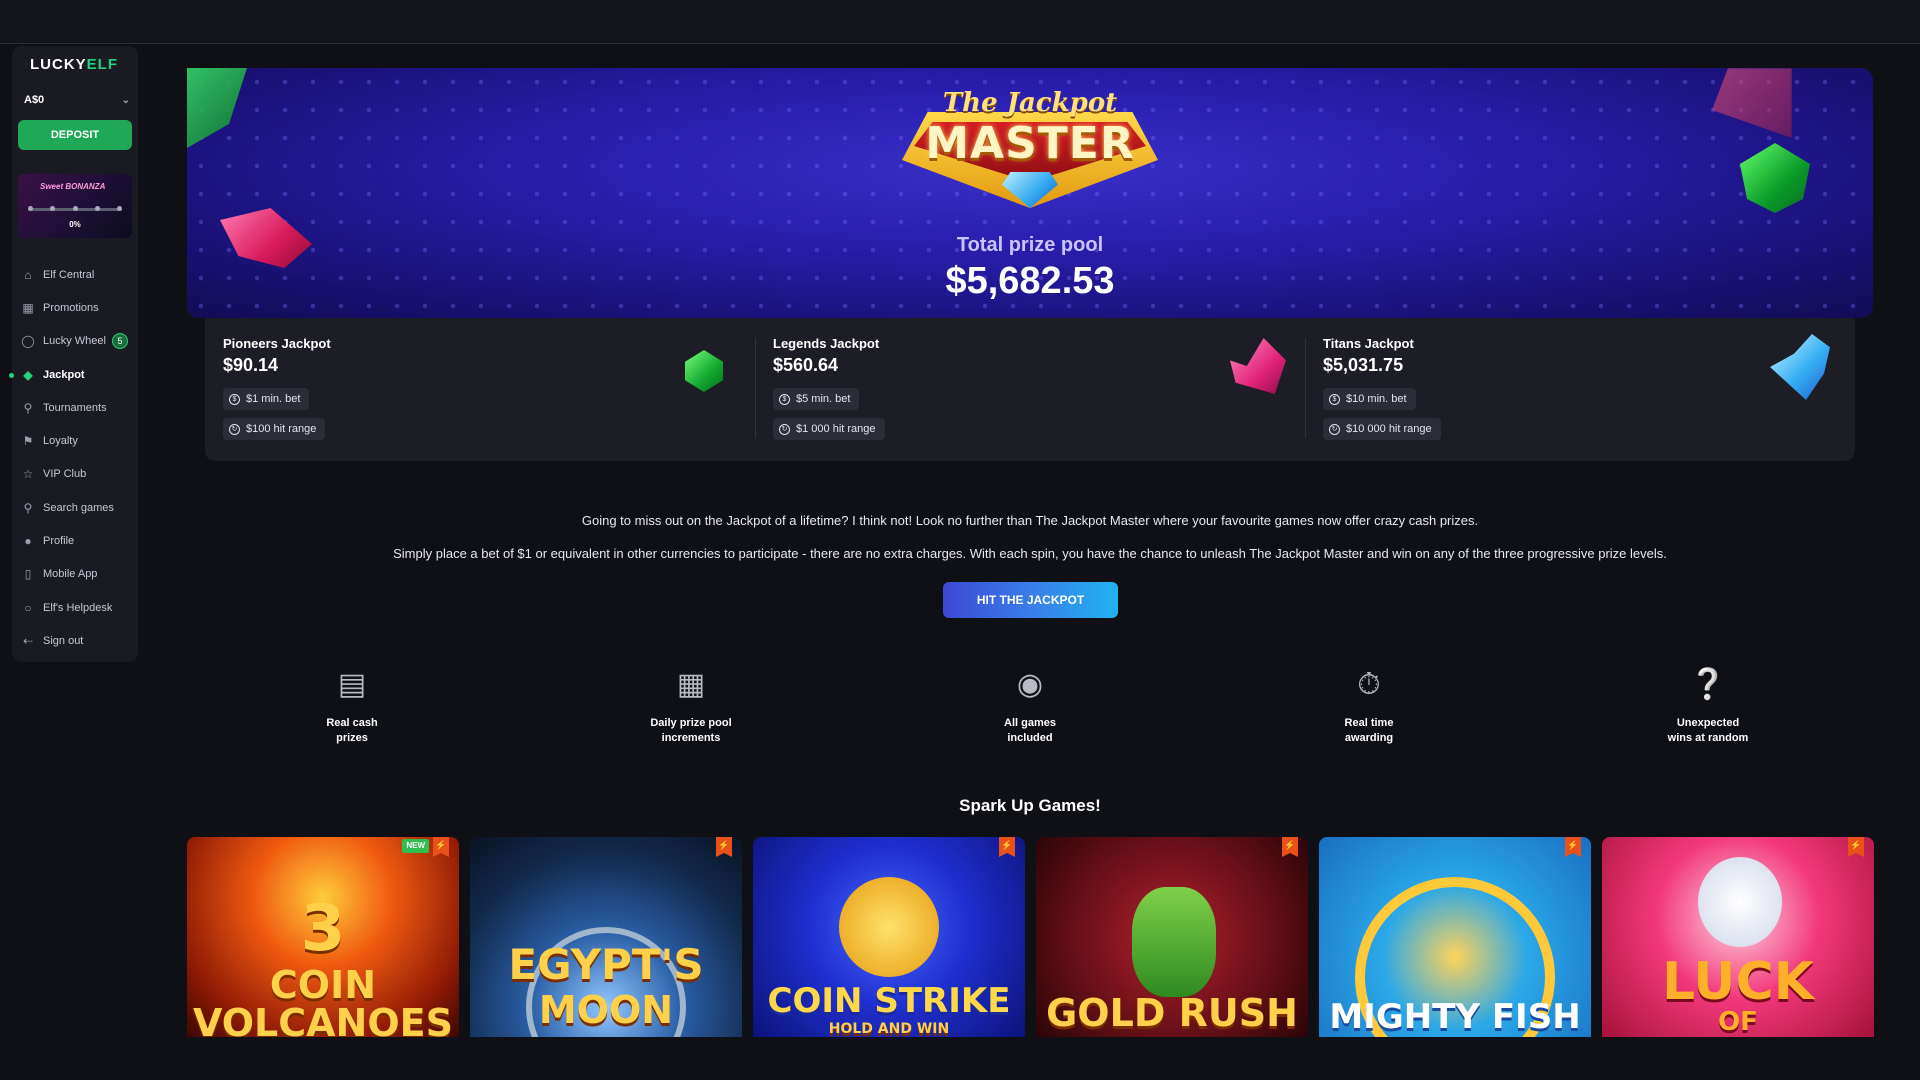 This screenshot has width=1920, height=1080. I want to click on deposit-button: DEPOSIT, so click(75, 135).